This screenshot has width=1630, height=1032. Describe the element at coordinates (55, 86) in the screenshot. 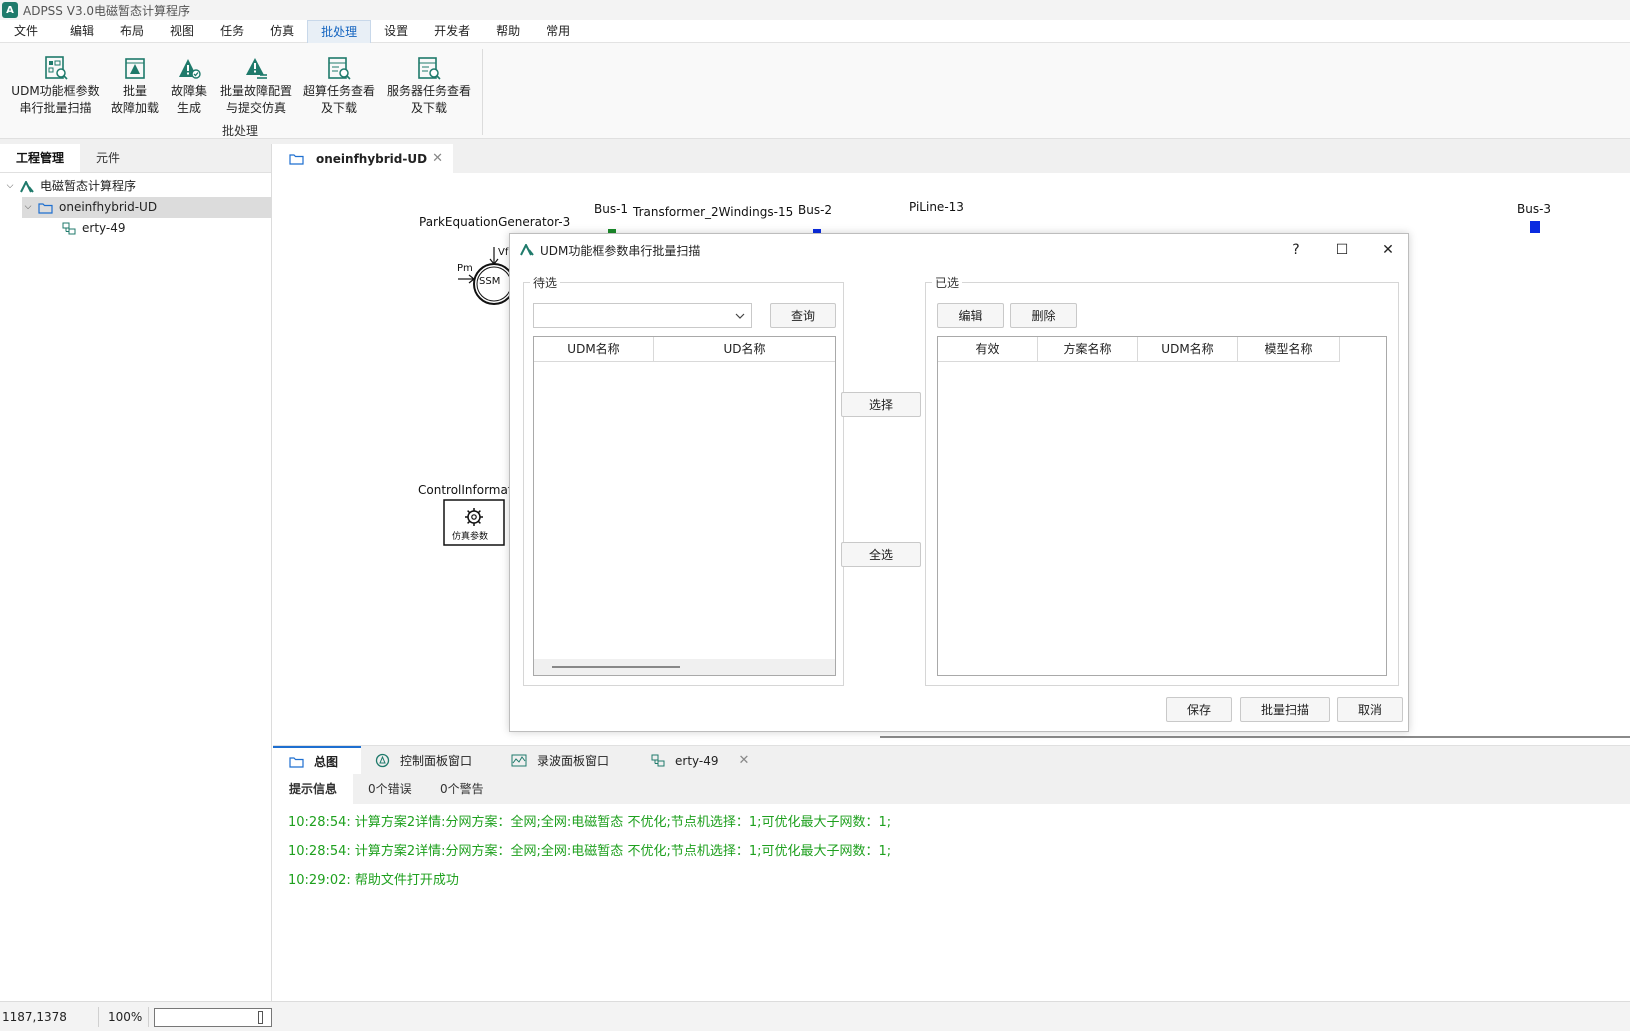

I see `udm-batch-scan-button: UDM功能框参数 串行批量扫描` at that location.